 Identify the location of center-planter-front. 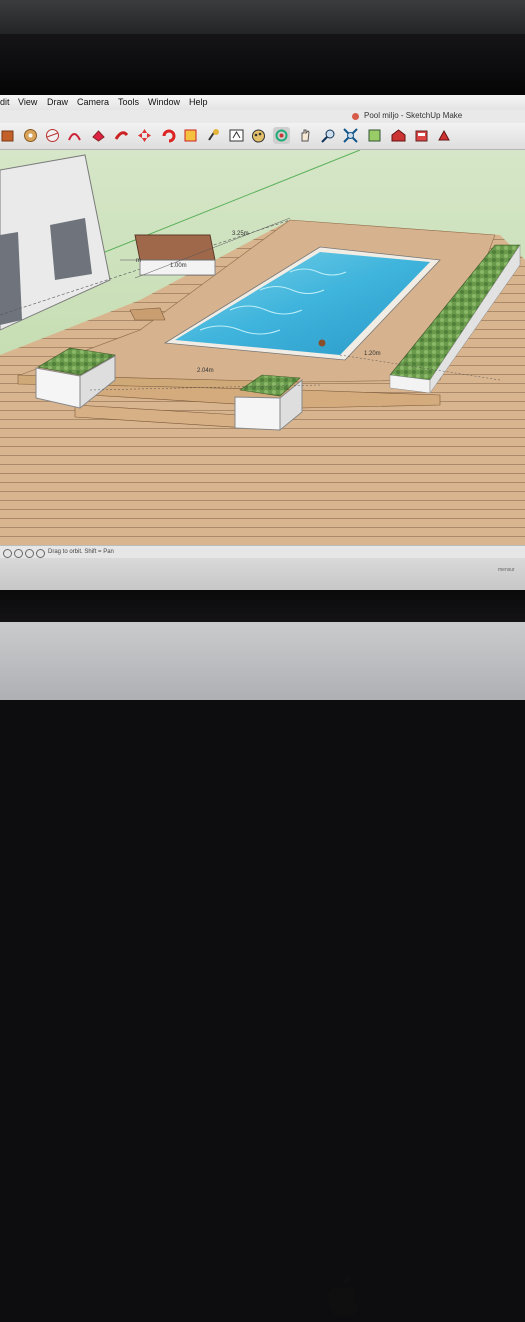
(257, 413).